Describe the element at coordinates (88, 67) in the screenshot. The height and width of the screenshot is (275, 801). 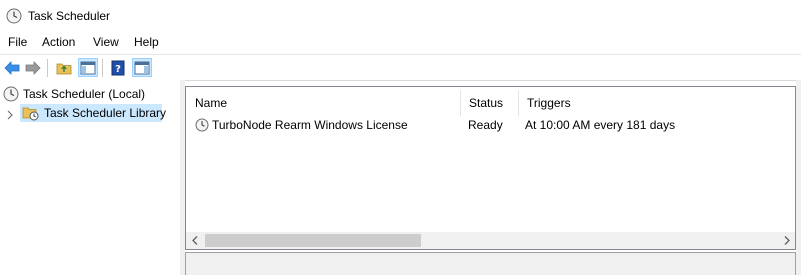
I see `show-hide-console-tree-icon` at that location.